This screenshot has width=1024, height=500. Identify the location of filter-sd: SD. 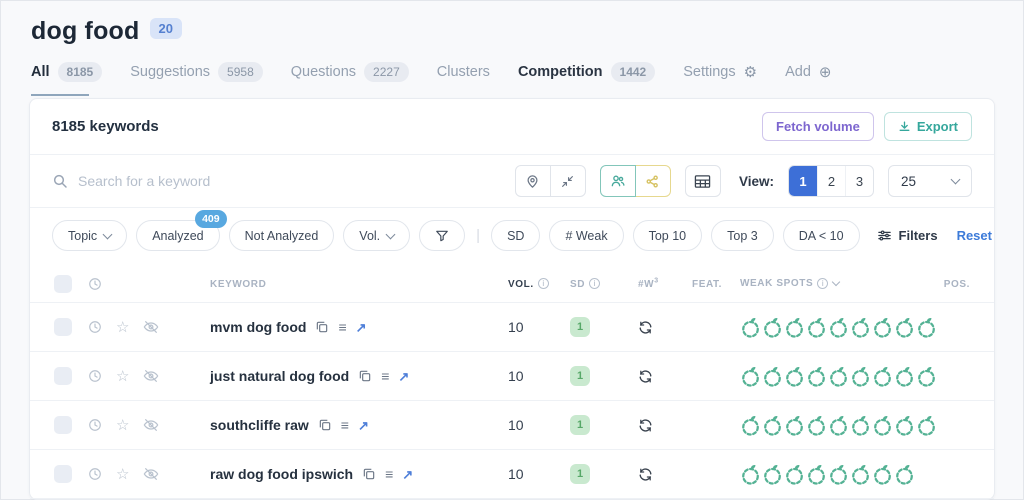
(516, 235).